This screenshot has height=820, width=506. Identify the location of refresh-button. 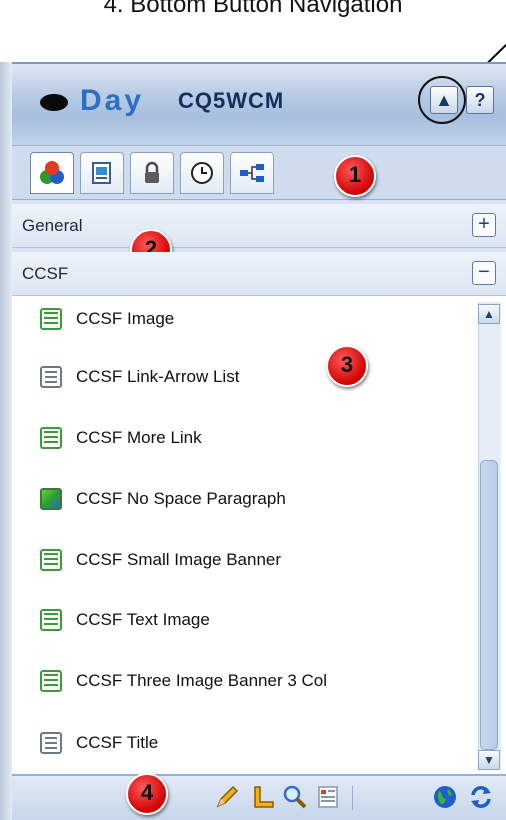
(481, 797).